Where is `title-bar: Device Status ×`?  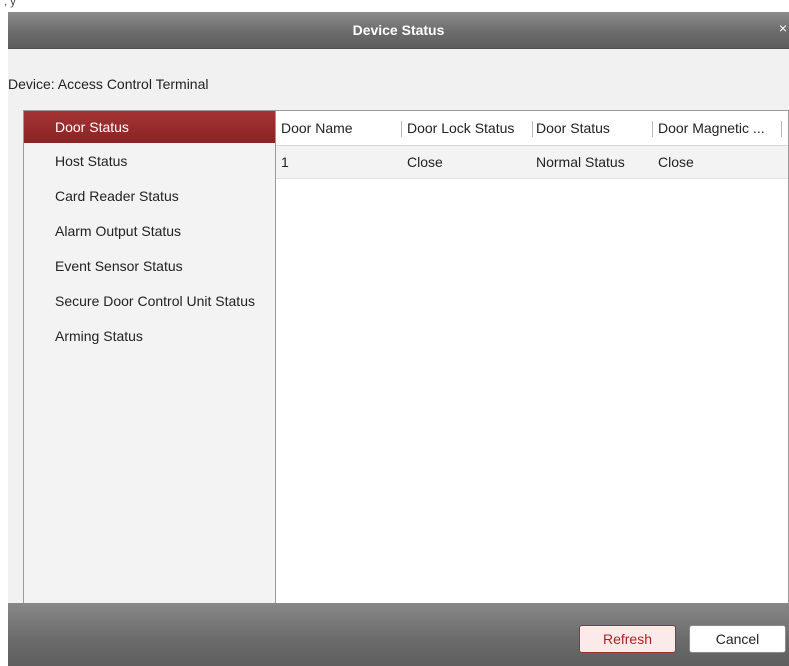 title-bar: Device Status × is located at coordinates (398, 30).